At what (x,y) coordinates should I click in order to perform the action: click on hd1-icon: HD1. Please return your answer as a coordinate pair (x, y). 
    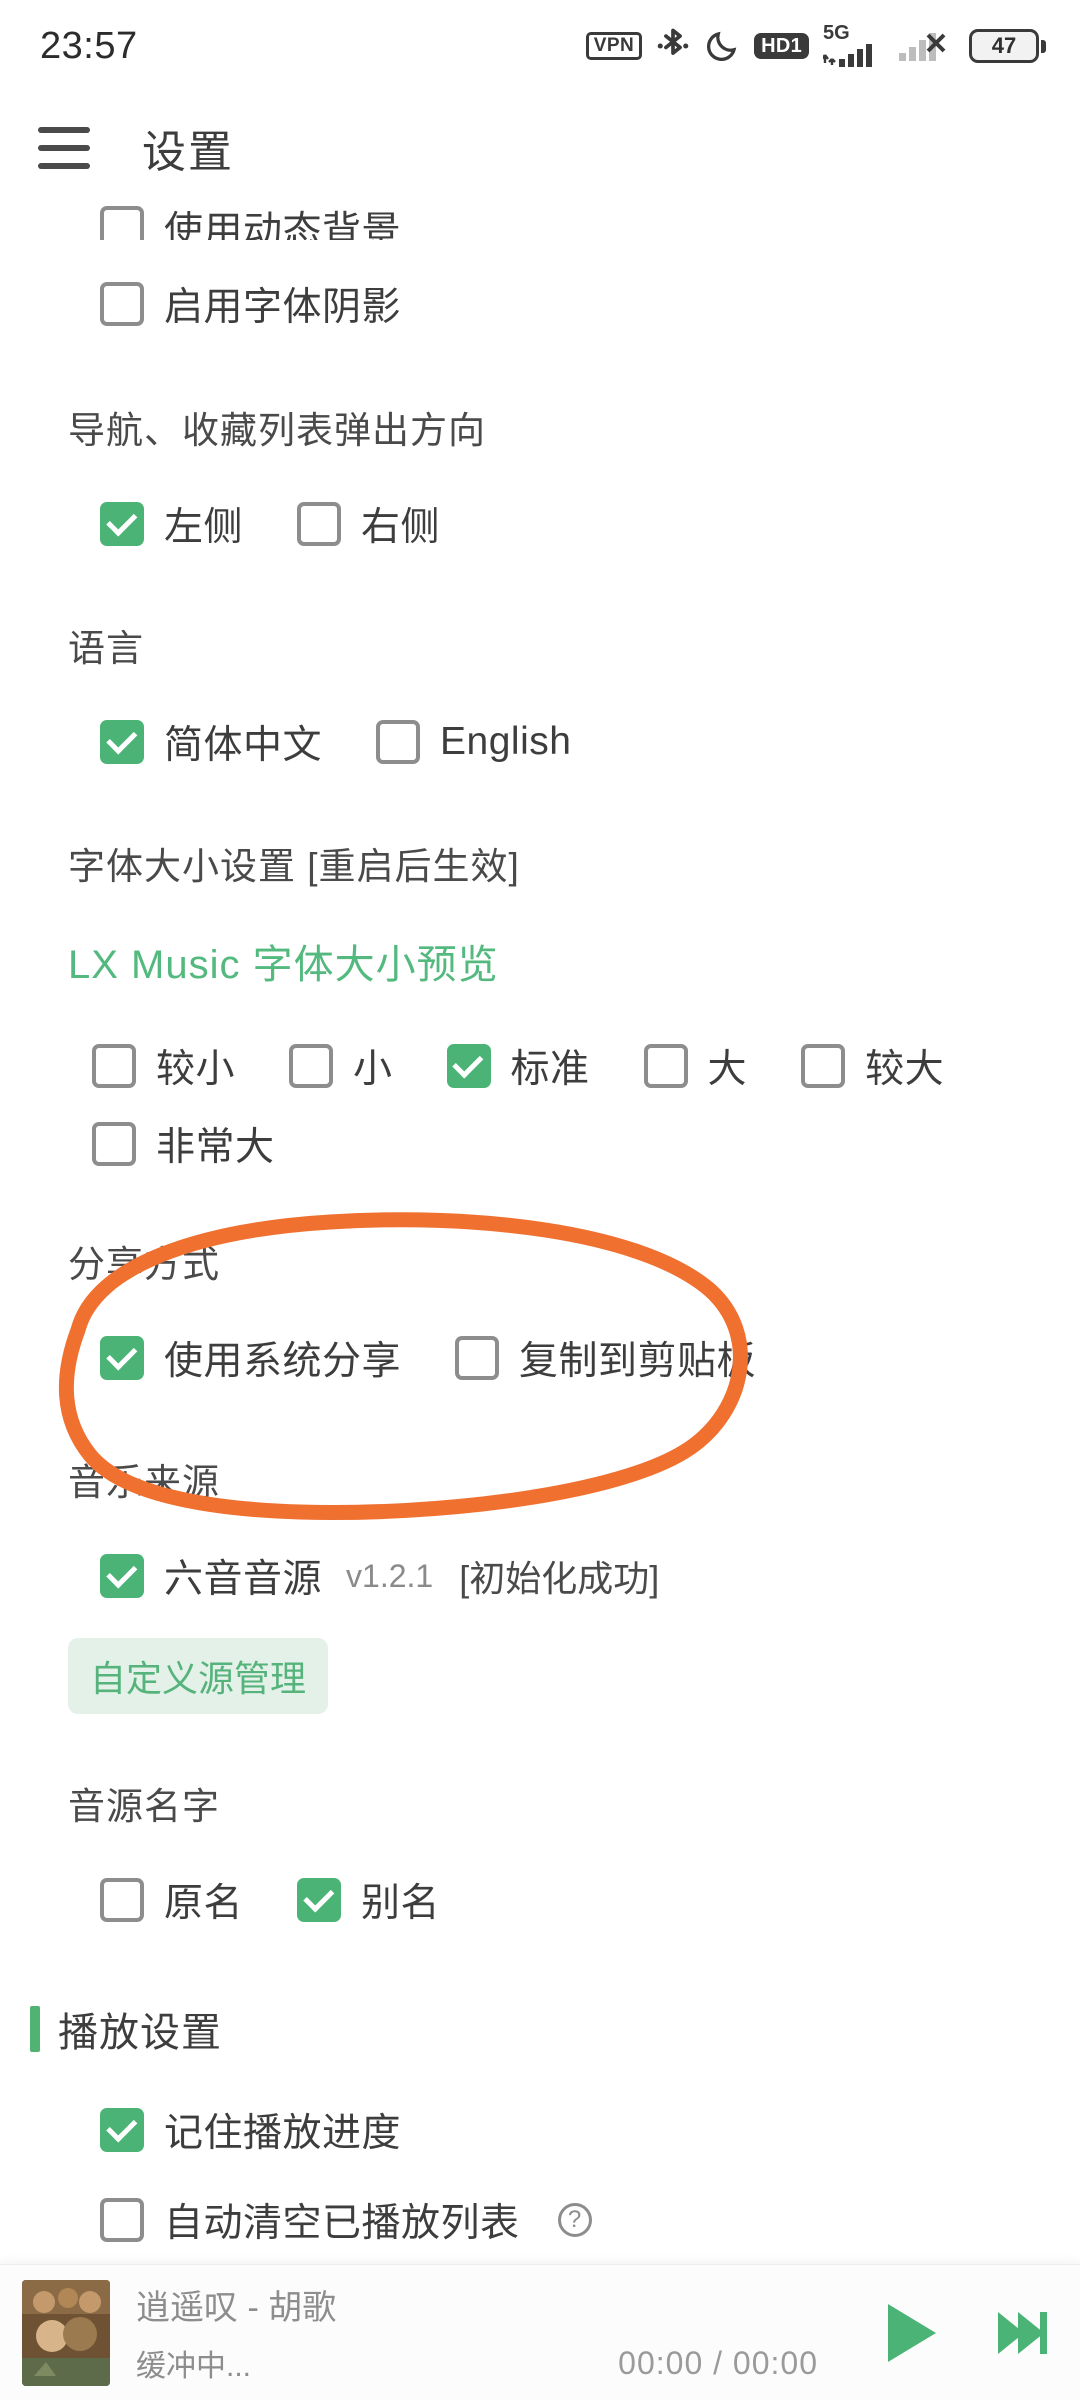
    Looking at the image, I should click on (781, 46).